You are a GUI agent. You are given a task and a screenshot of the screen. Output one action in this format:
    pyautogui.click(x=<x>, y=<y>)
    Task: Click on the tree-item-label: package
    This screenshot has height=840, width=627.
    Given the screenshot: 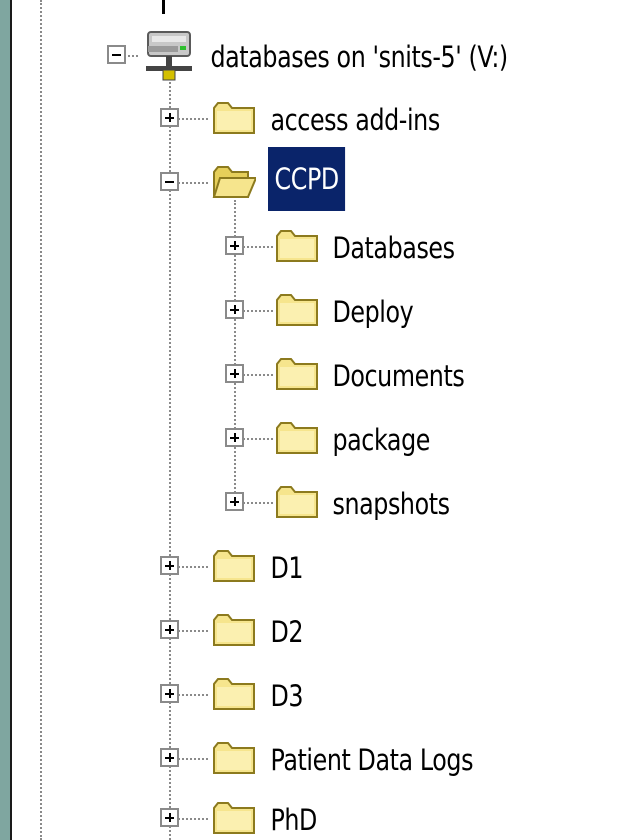 What is the action you would take?
    pyautogui.click(x=381, y=440)
    